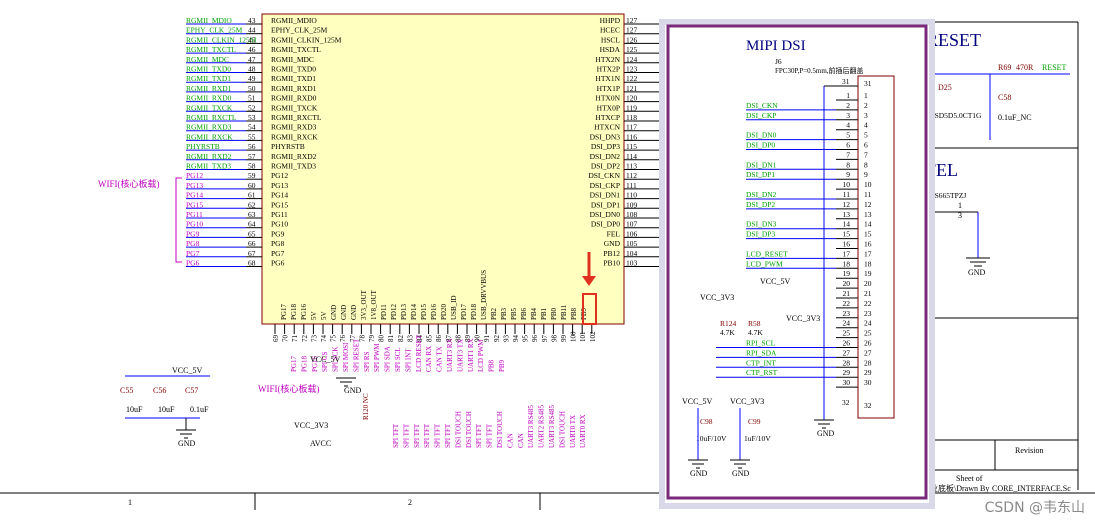 Image resolution: width=1095 pixels, height=529 pixels. What do you see at coordinates (699, 473) in the screenshot?
I see `mipi-c98-gnd-label: GND` at bounding box center [699, 473].